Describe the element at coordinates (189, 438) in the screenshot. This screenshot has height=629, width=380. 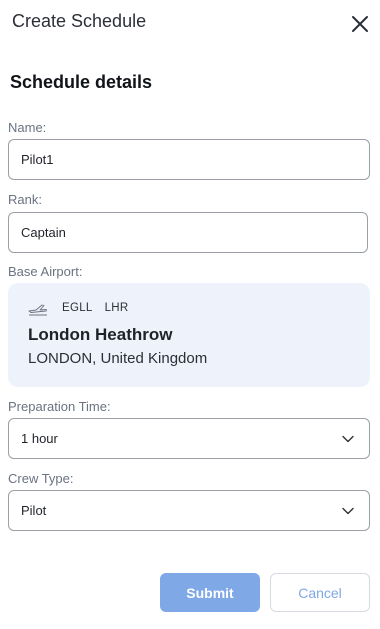
I see `preparation-time-select: 1 hour` at that location.